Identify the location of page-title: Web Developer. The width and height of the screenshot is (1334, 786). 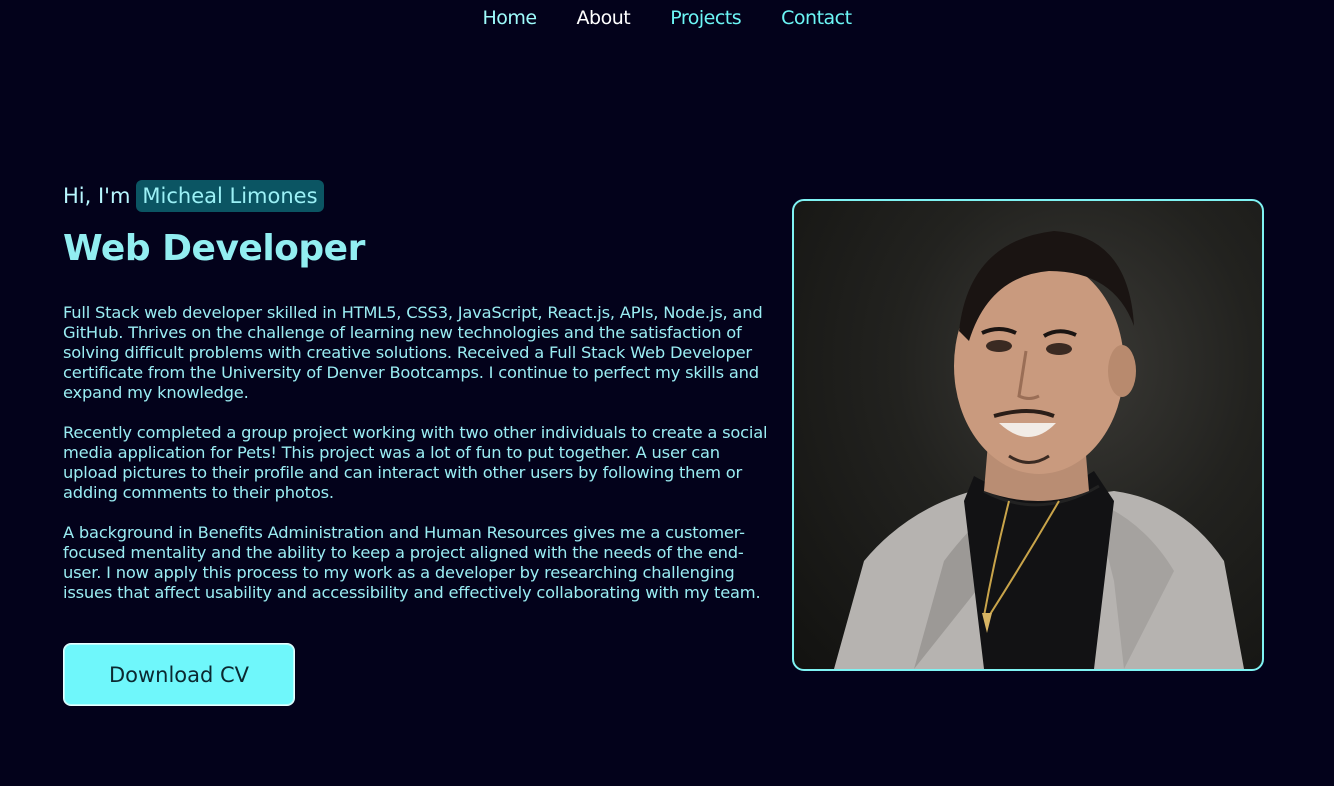
(214, 248).